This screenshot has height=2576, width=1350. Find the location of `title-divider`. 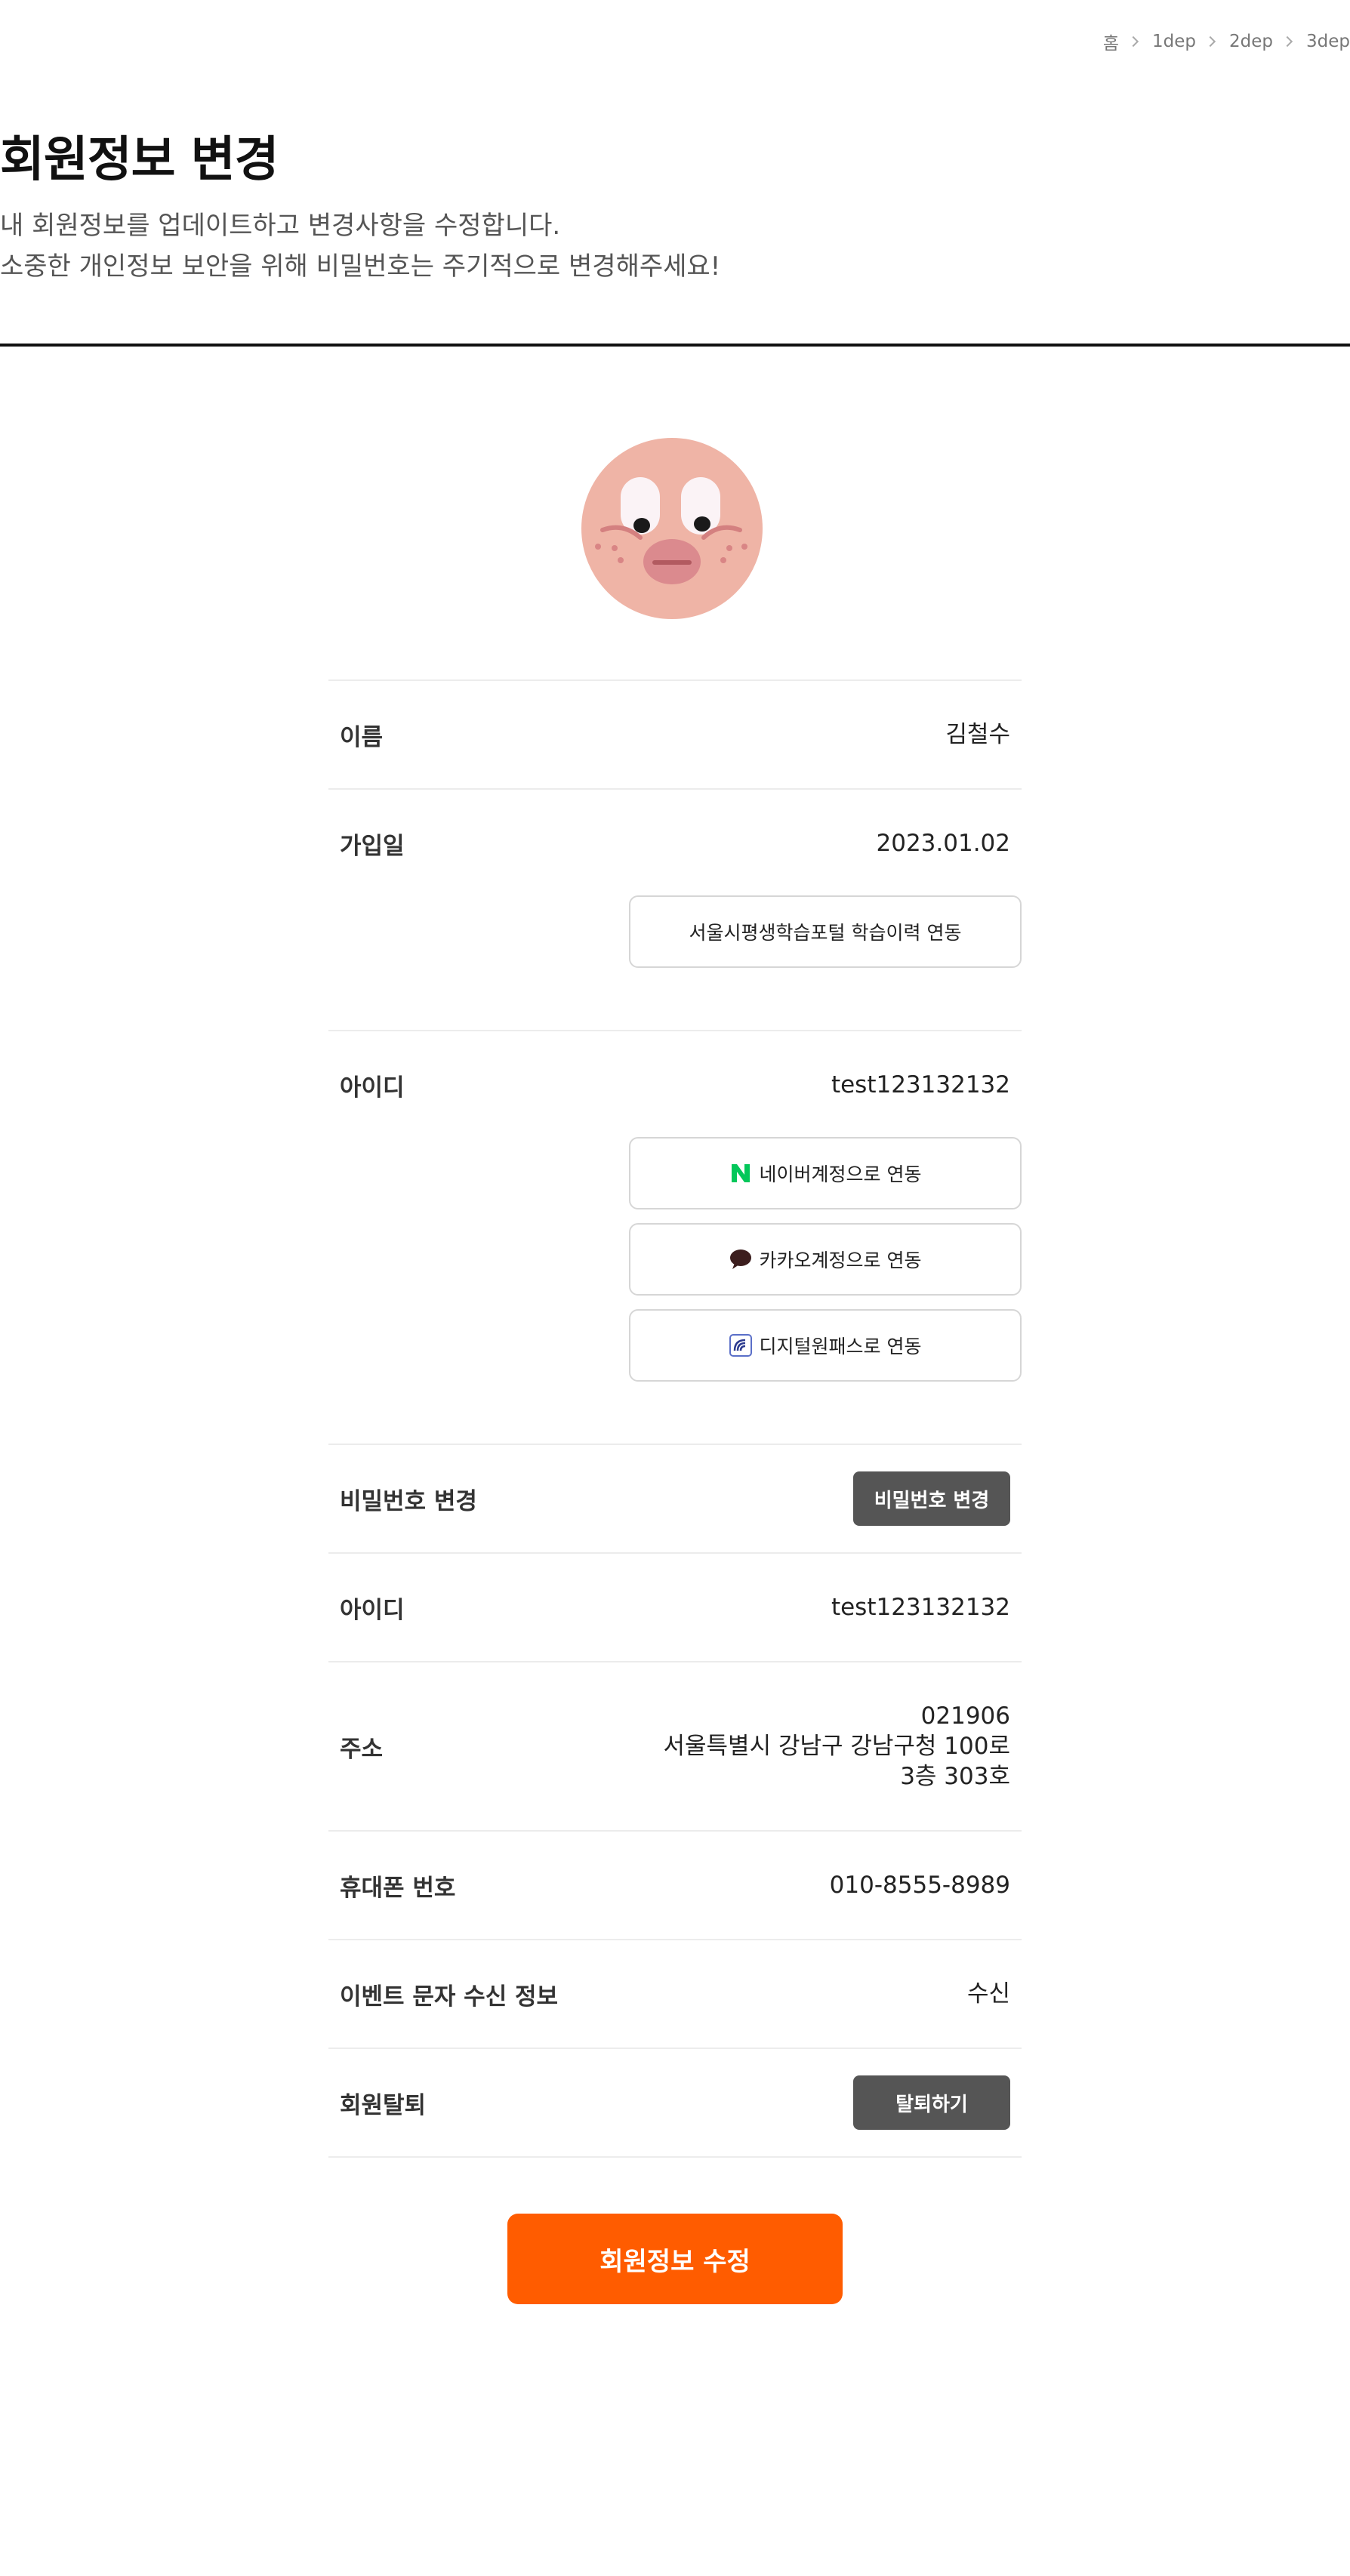

title-divider is located at coordinates (675, 345).